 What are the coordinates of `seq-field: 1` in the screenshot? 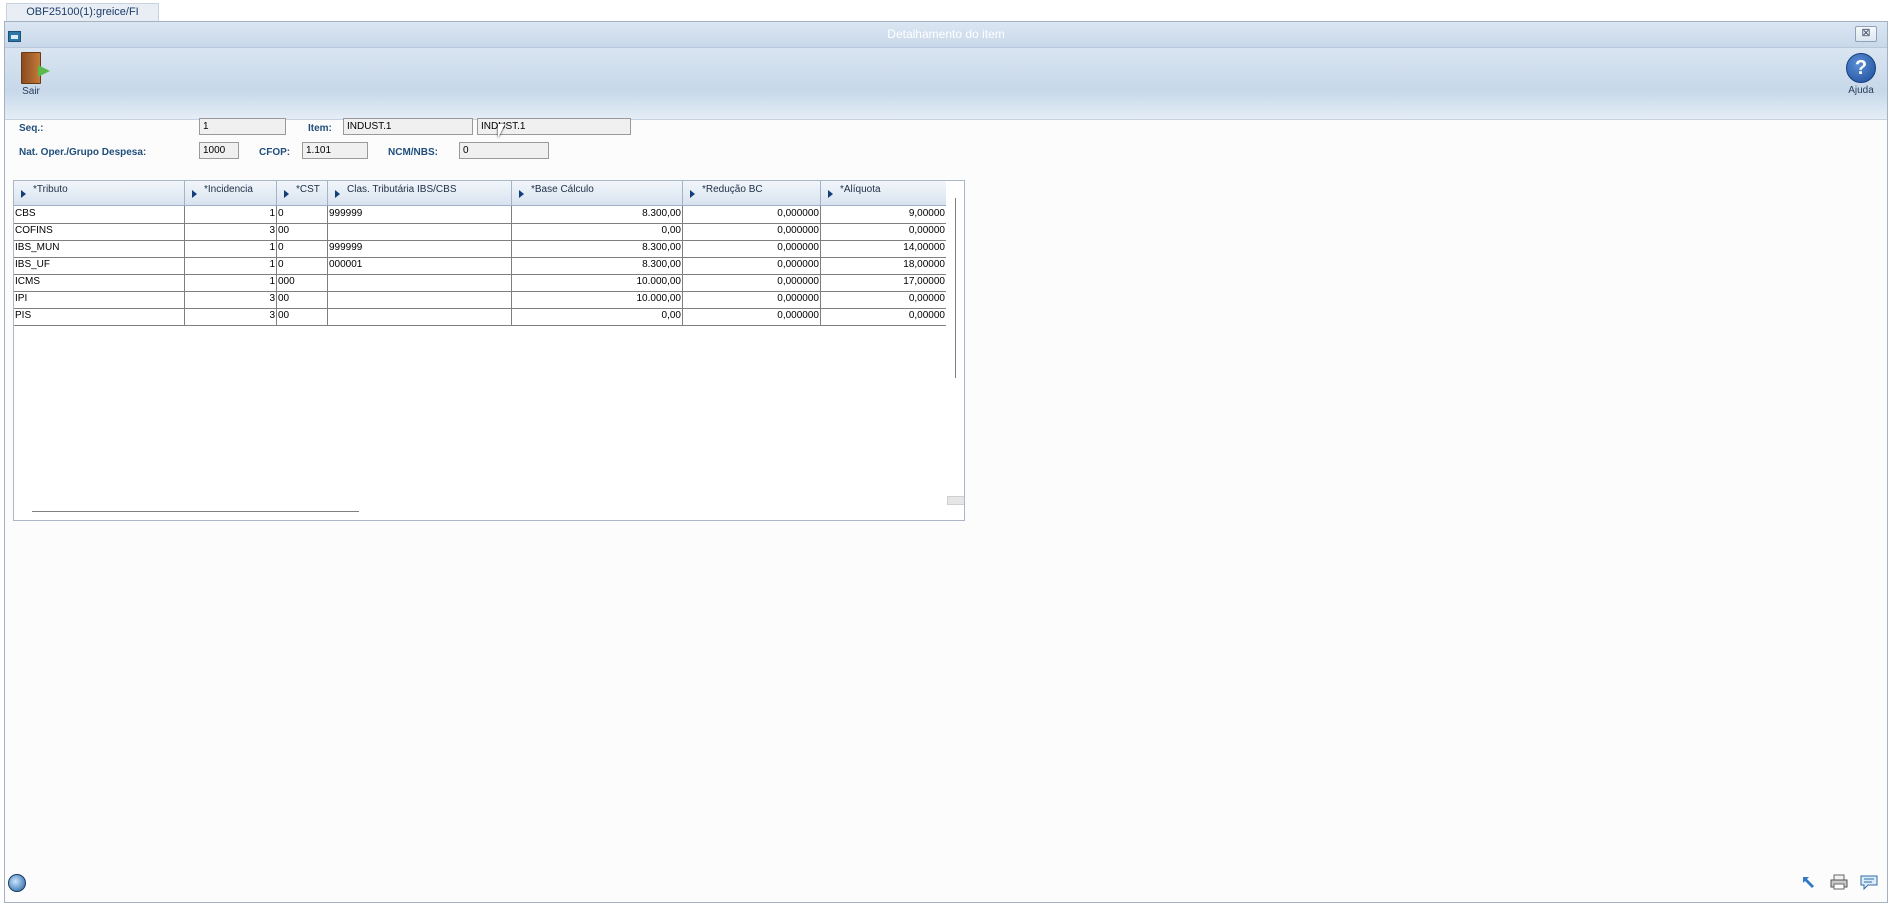 It's located at (242, 126).